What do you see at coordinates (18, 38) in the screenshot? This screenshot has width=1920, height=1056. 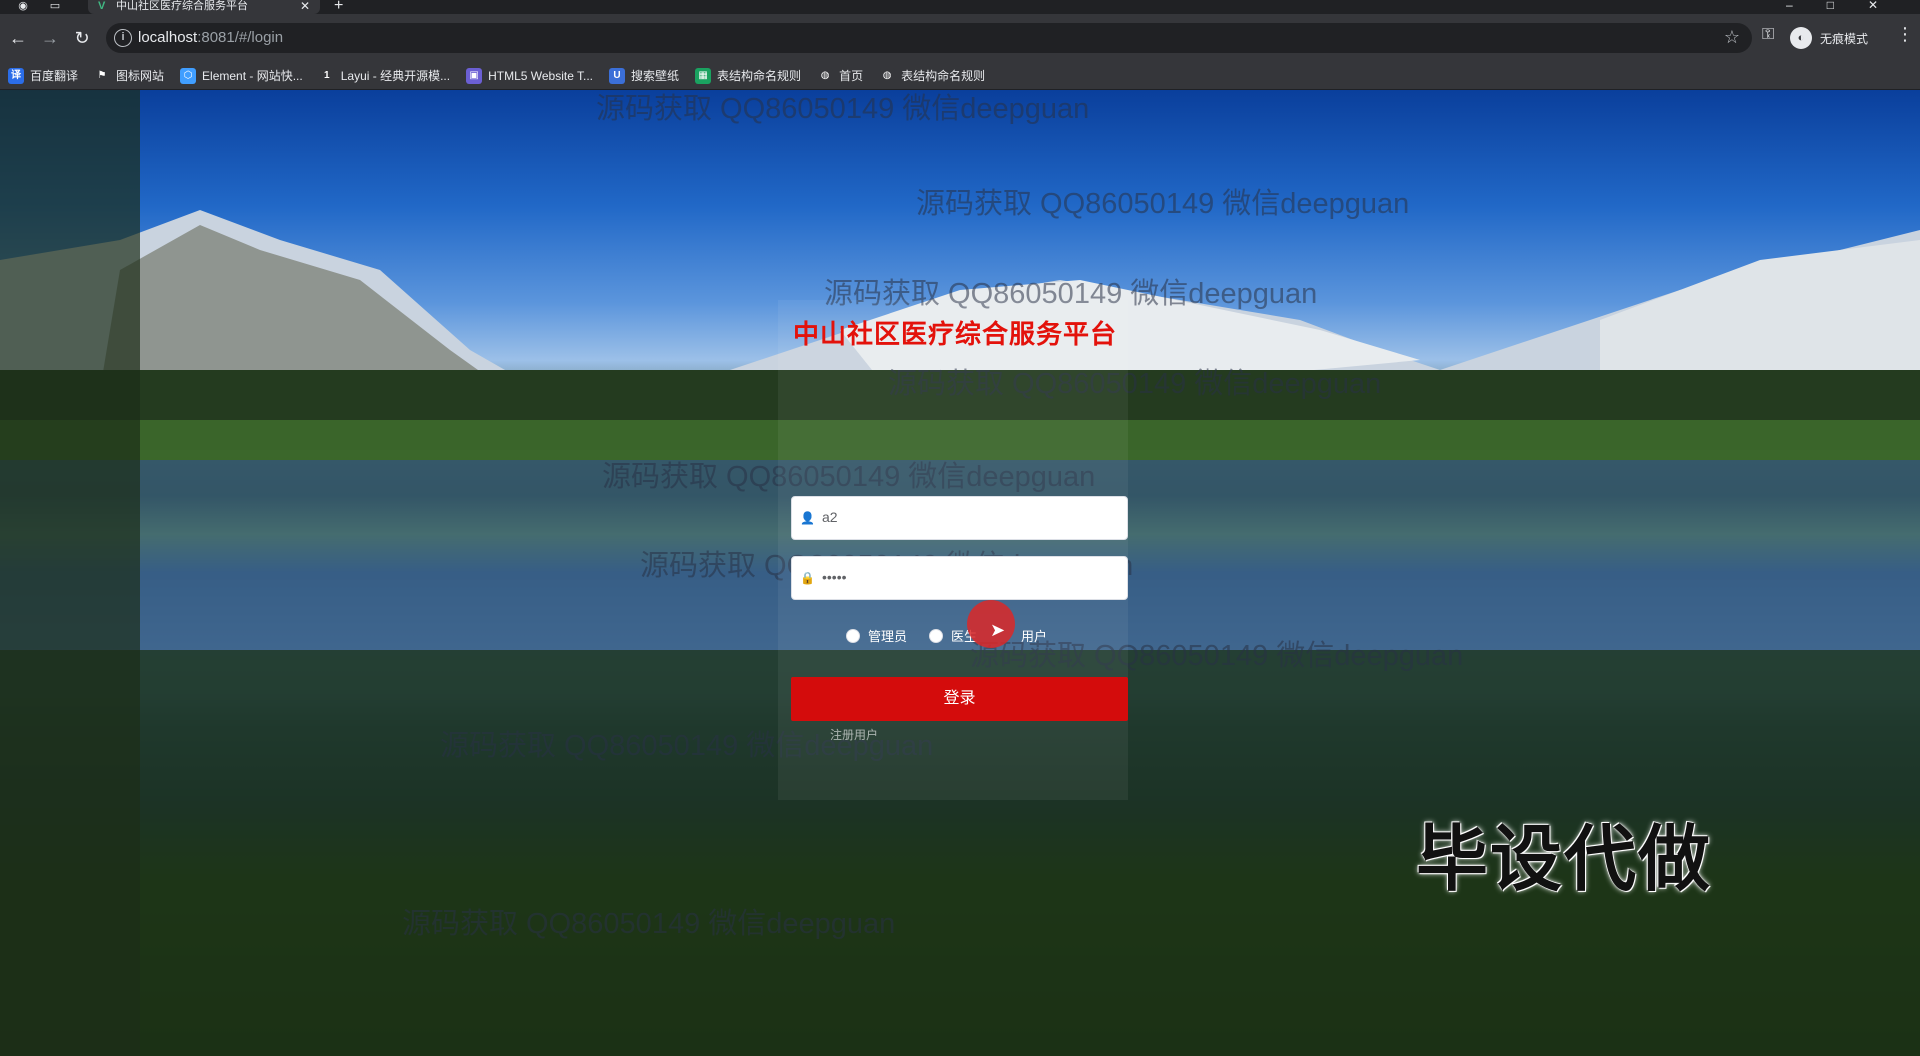 I see `back-icon: ←` at bounding box center [18, 38].